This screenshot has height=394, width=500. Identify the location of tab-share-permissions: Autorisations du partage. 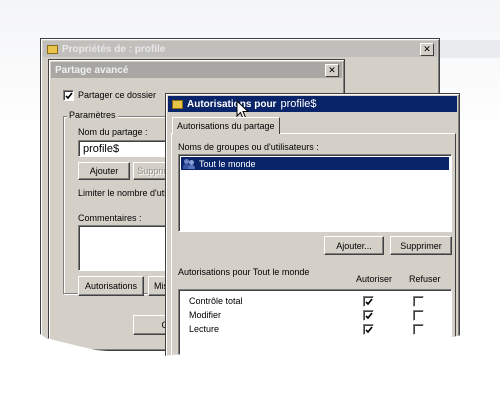
(226, 125).